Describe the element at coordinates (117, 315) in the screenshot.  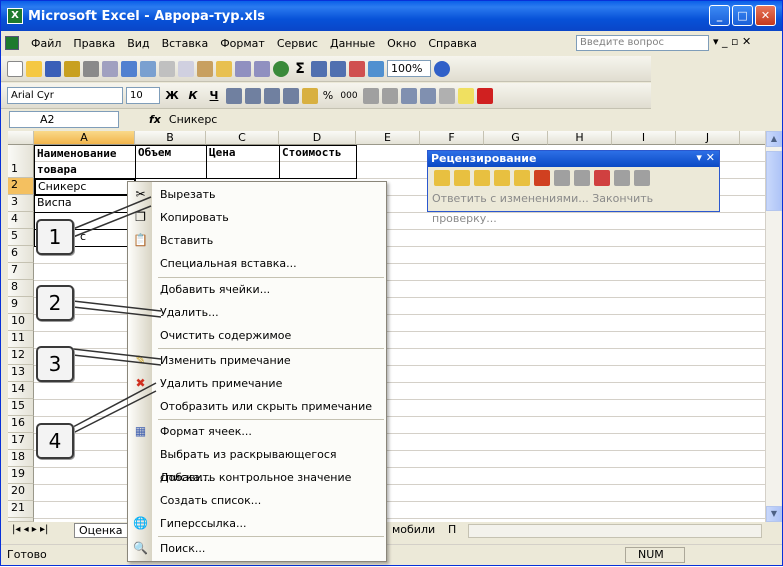
I see `callout-lines` at that location.